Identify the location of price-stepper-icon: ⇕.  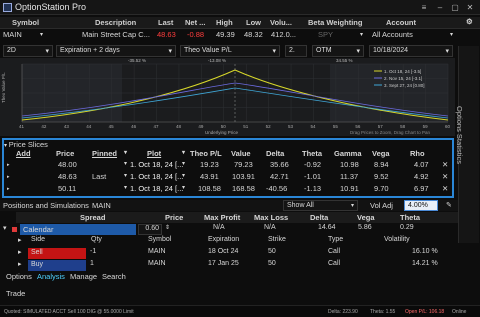
(167, 227).